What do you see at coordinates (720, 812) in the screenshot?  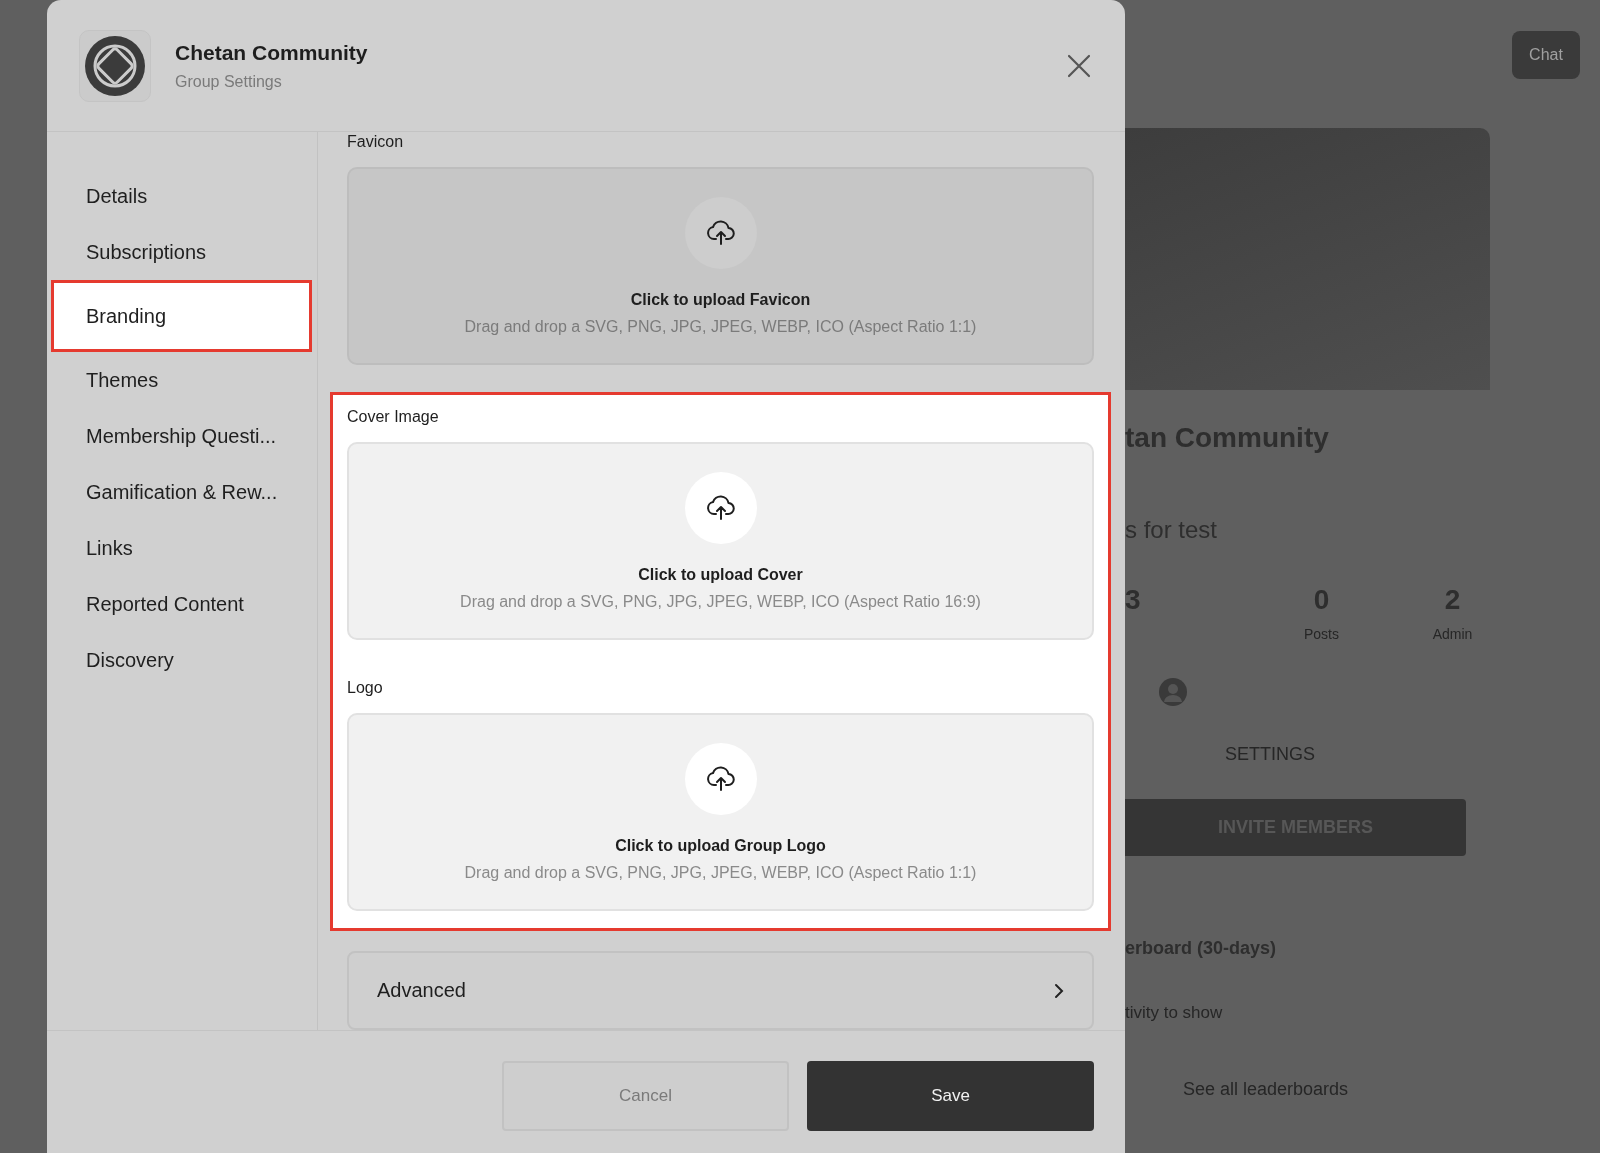 I see `upload-dropzone: Click to upload Group Logo Drag and drop a SVG, PNG, JPG, JPEG, WEBP, ICO (Aspect Ratio 1:1)` at bounding box center [720, 812].